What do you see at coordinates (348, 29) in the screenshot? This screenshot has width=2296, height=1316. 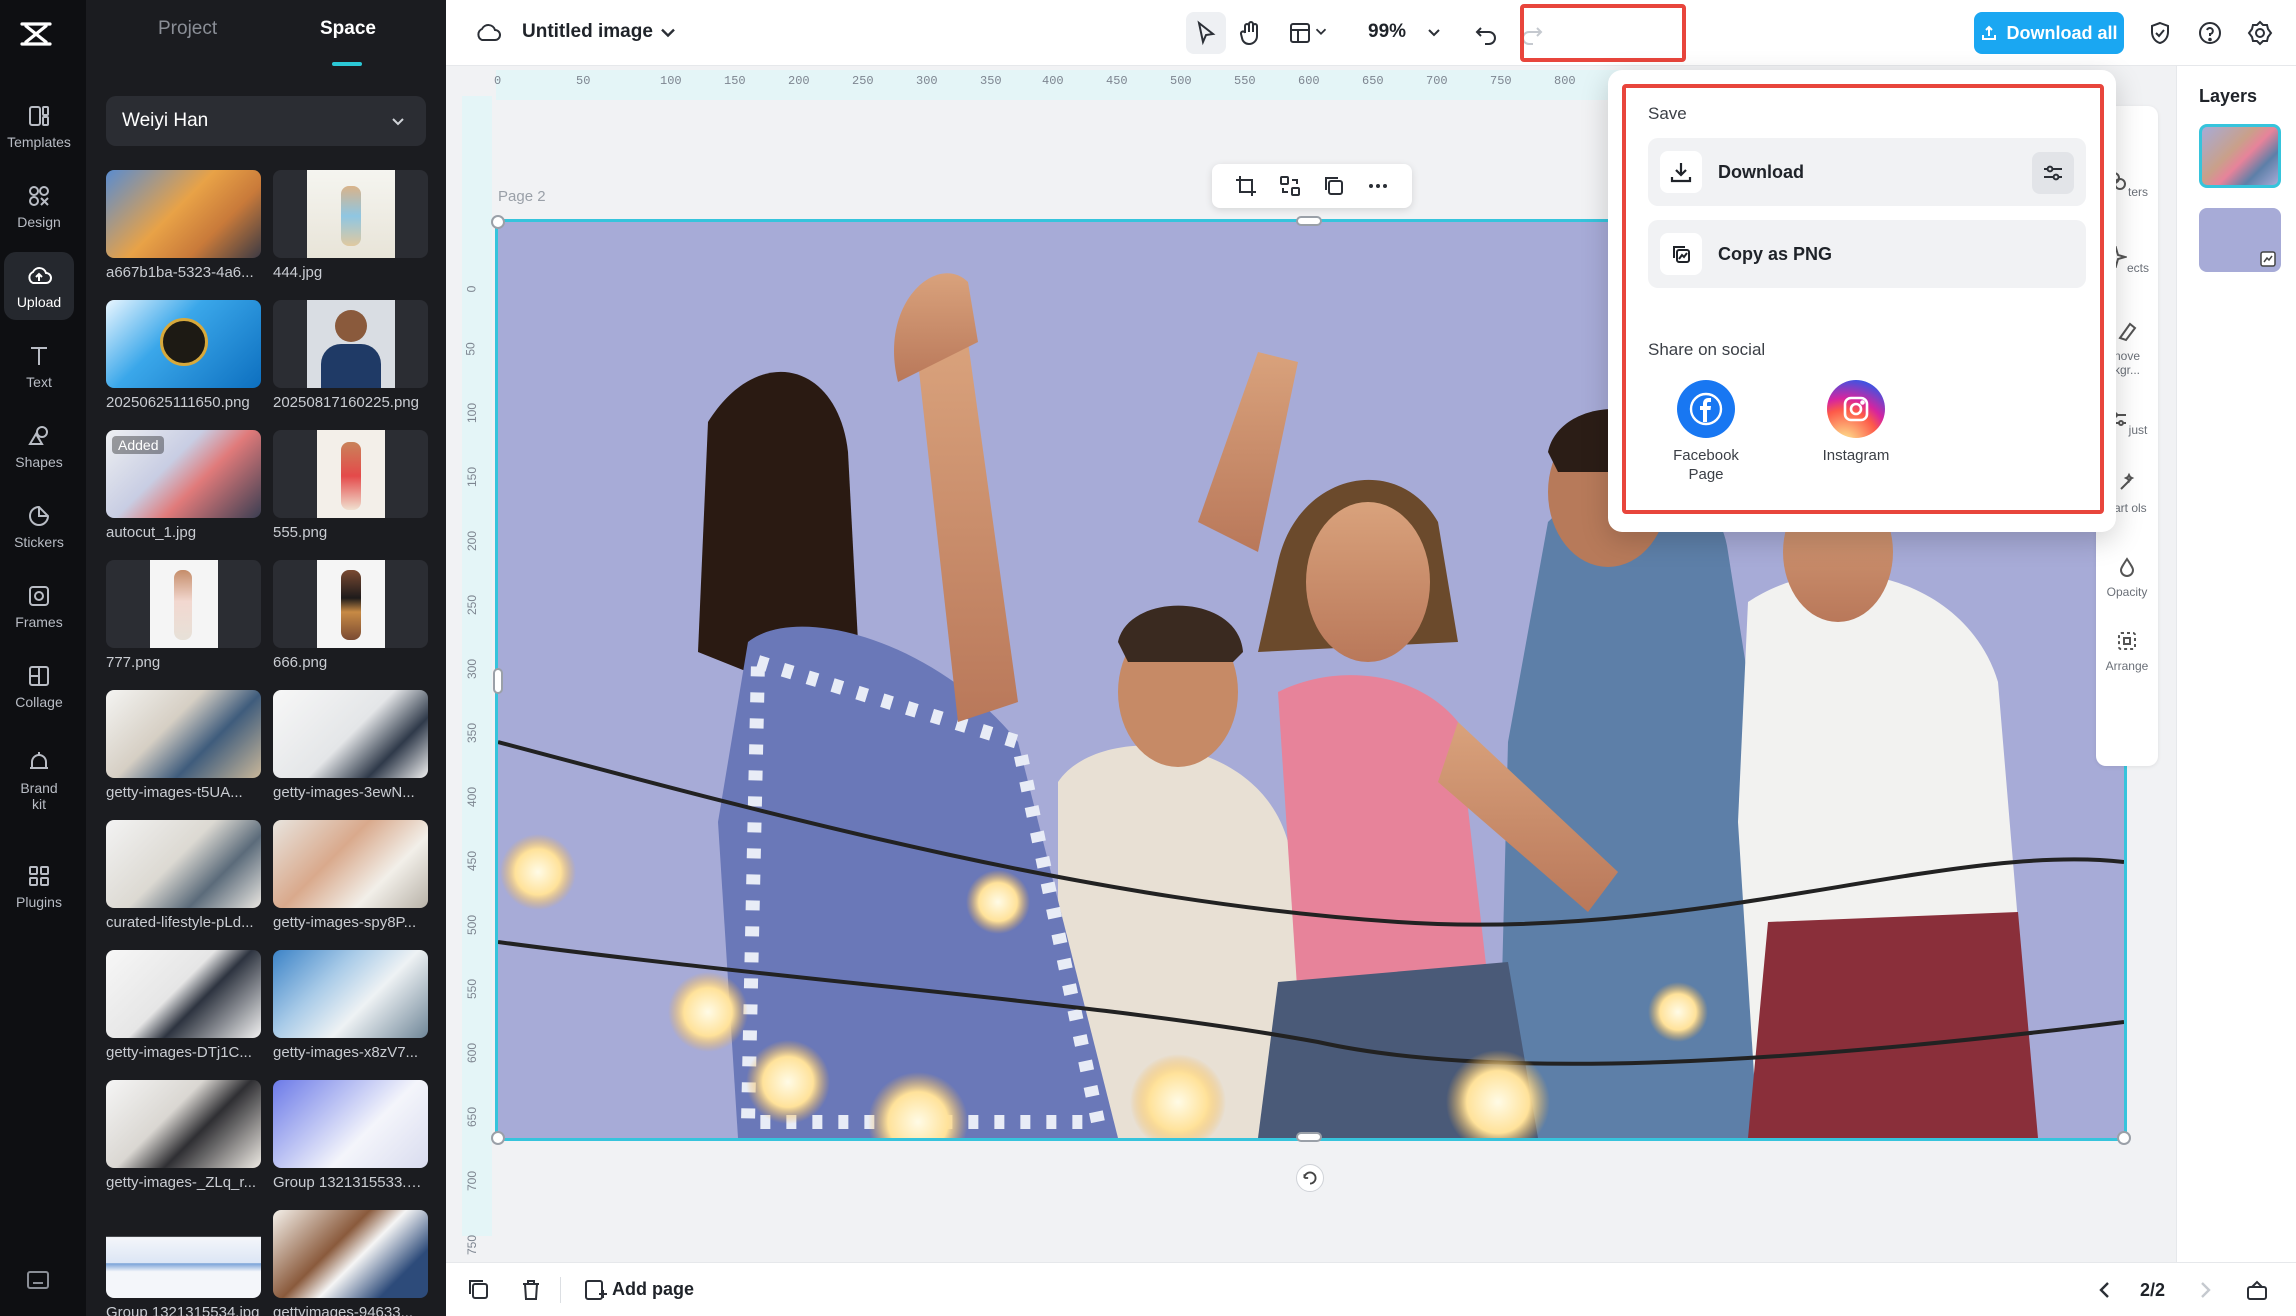 I see `tab-space: Space` at bounding box center [348, 29].